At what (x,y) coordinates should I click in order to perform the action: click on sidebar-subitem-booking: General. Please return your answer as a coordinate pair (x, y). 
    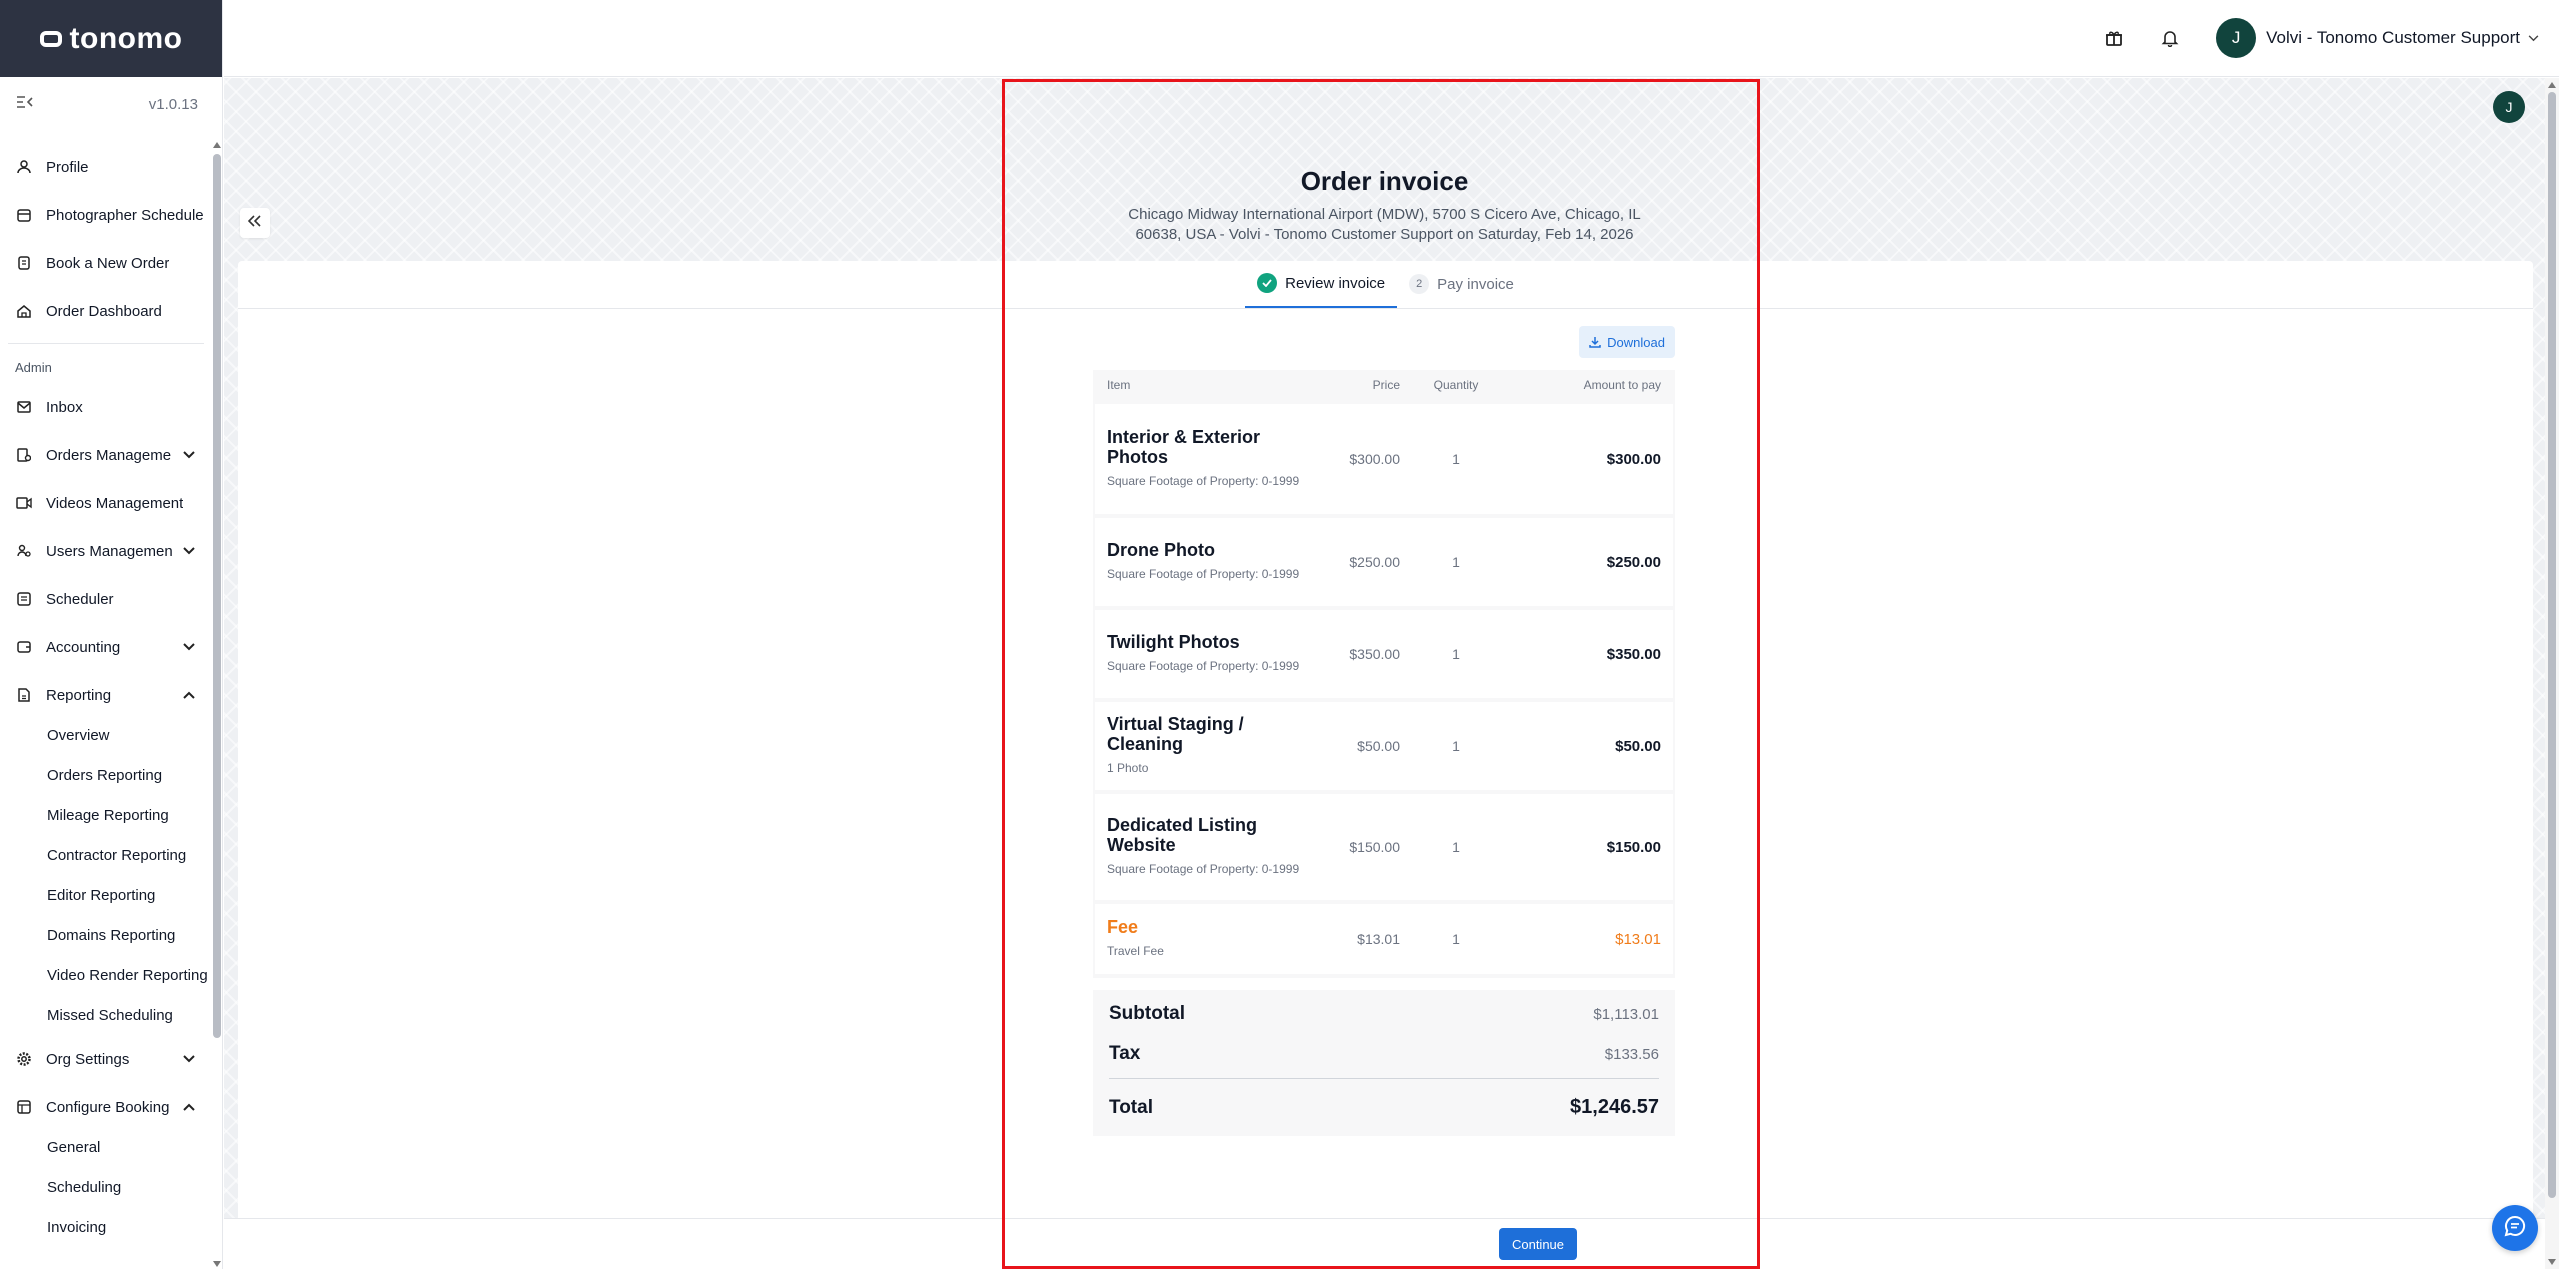
    Looking at the image, I should click on (106, 1147).